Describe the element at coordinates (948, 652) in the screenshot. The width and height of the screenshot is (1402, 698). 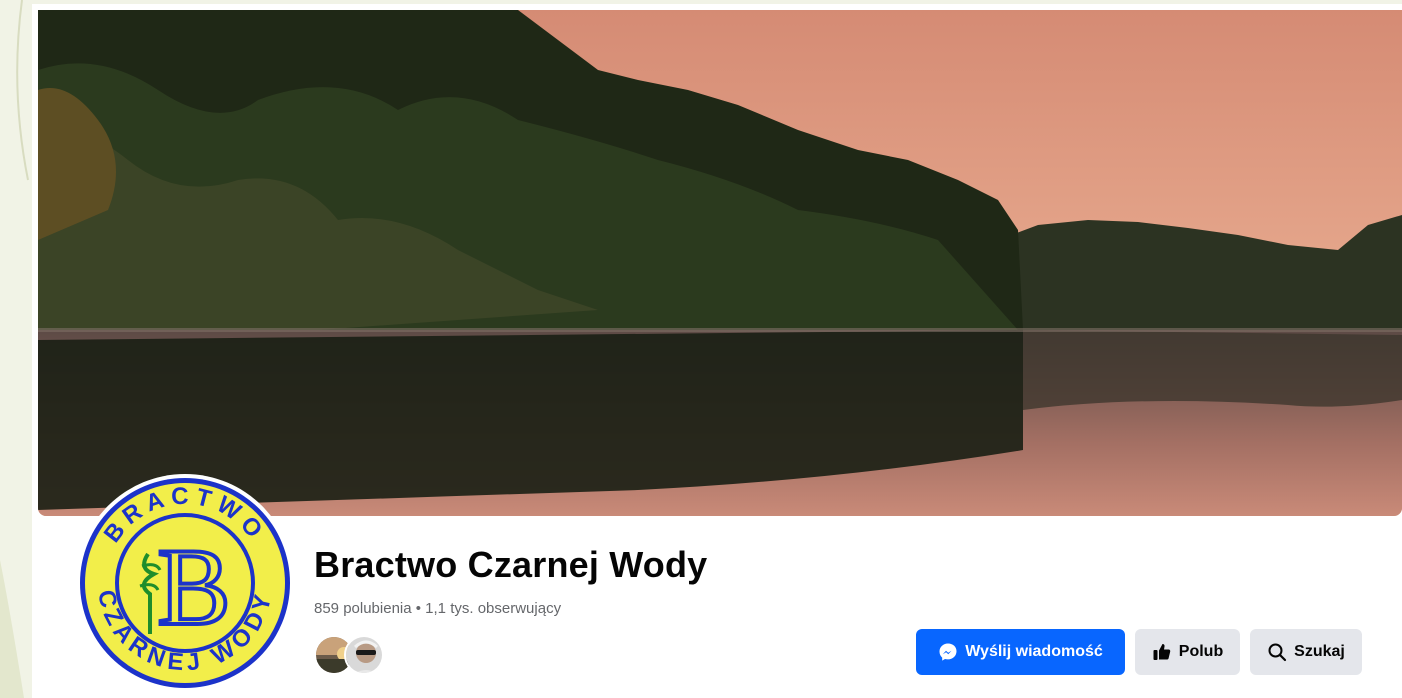
I see `messenger-icon` at that location.